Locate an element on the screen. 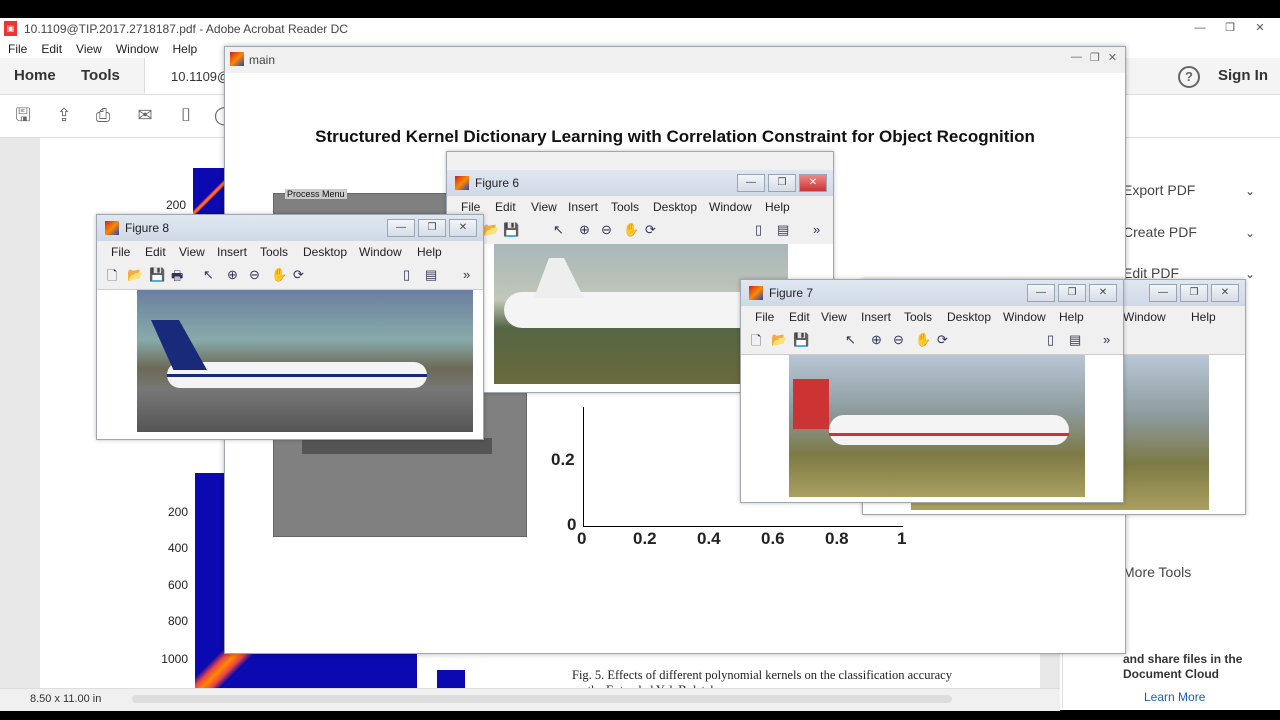 This screenshot has width=1280, height=720. home-tab: Home is located at coordinates (35, 75).